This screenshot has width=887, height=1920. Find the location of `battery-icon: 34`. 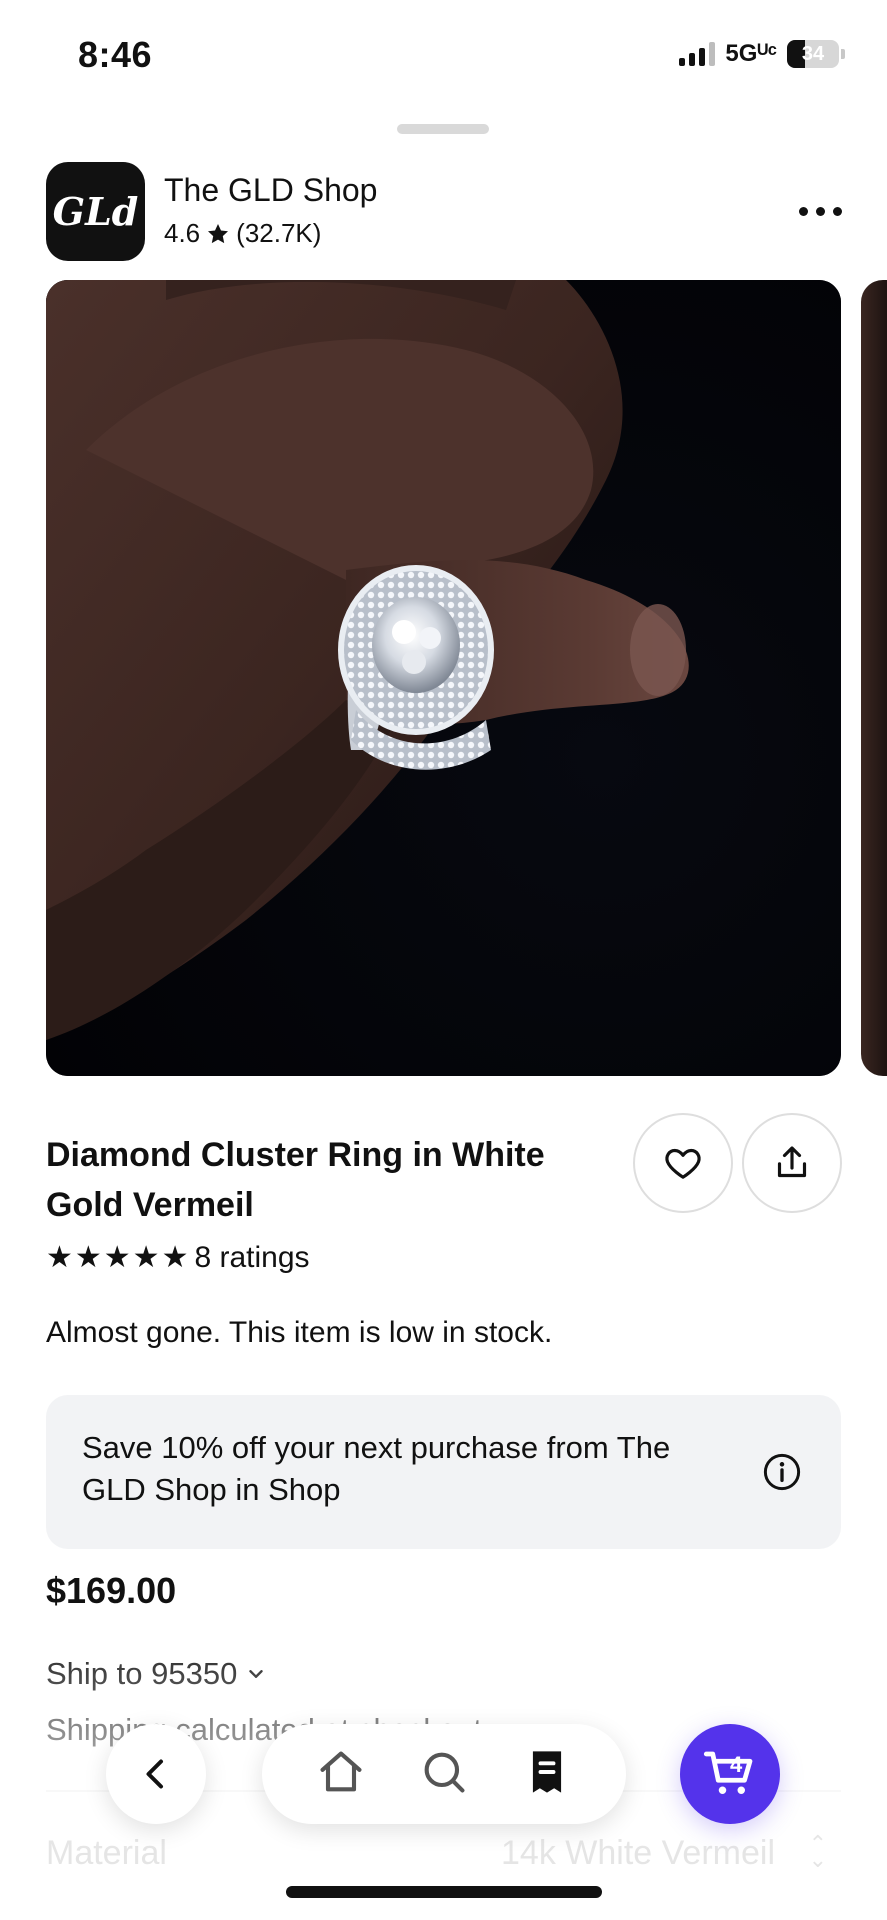

battery-icon: 34 is located at coordinates (813, 54).